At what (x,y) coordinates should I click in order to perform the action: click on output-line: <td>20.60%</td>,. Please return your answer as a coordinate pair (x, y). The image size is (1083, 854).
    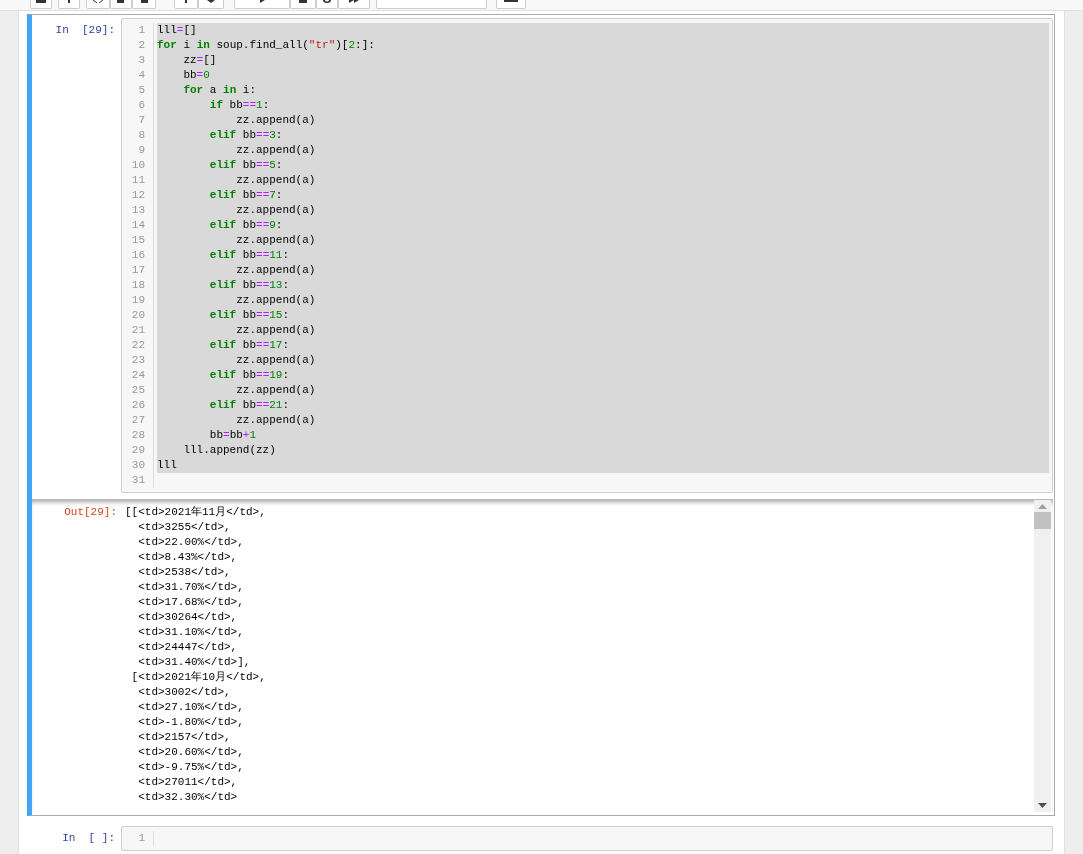
    Looking at the image, I should click on (191, 752).